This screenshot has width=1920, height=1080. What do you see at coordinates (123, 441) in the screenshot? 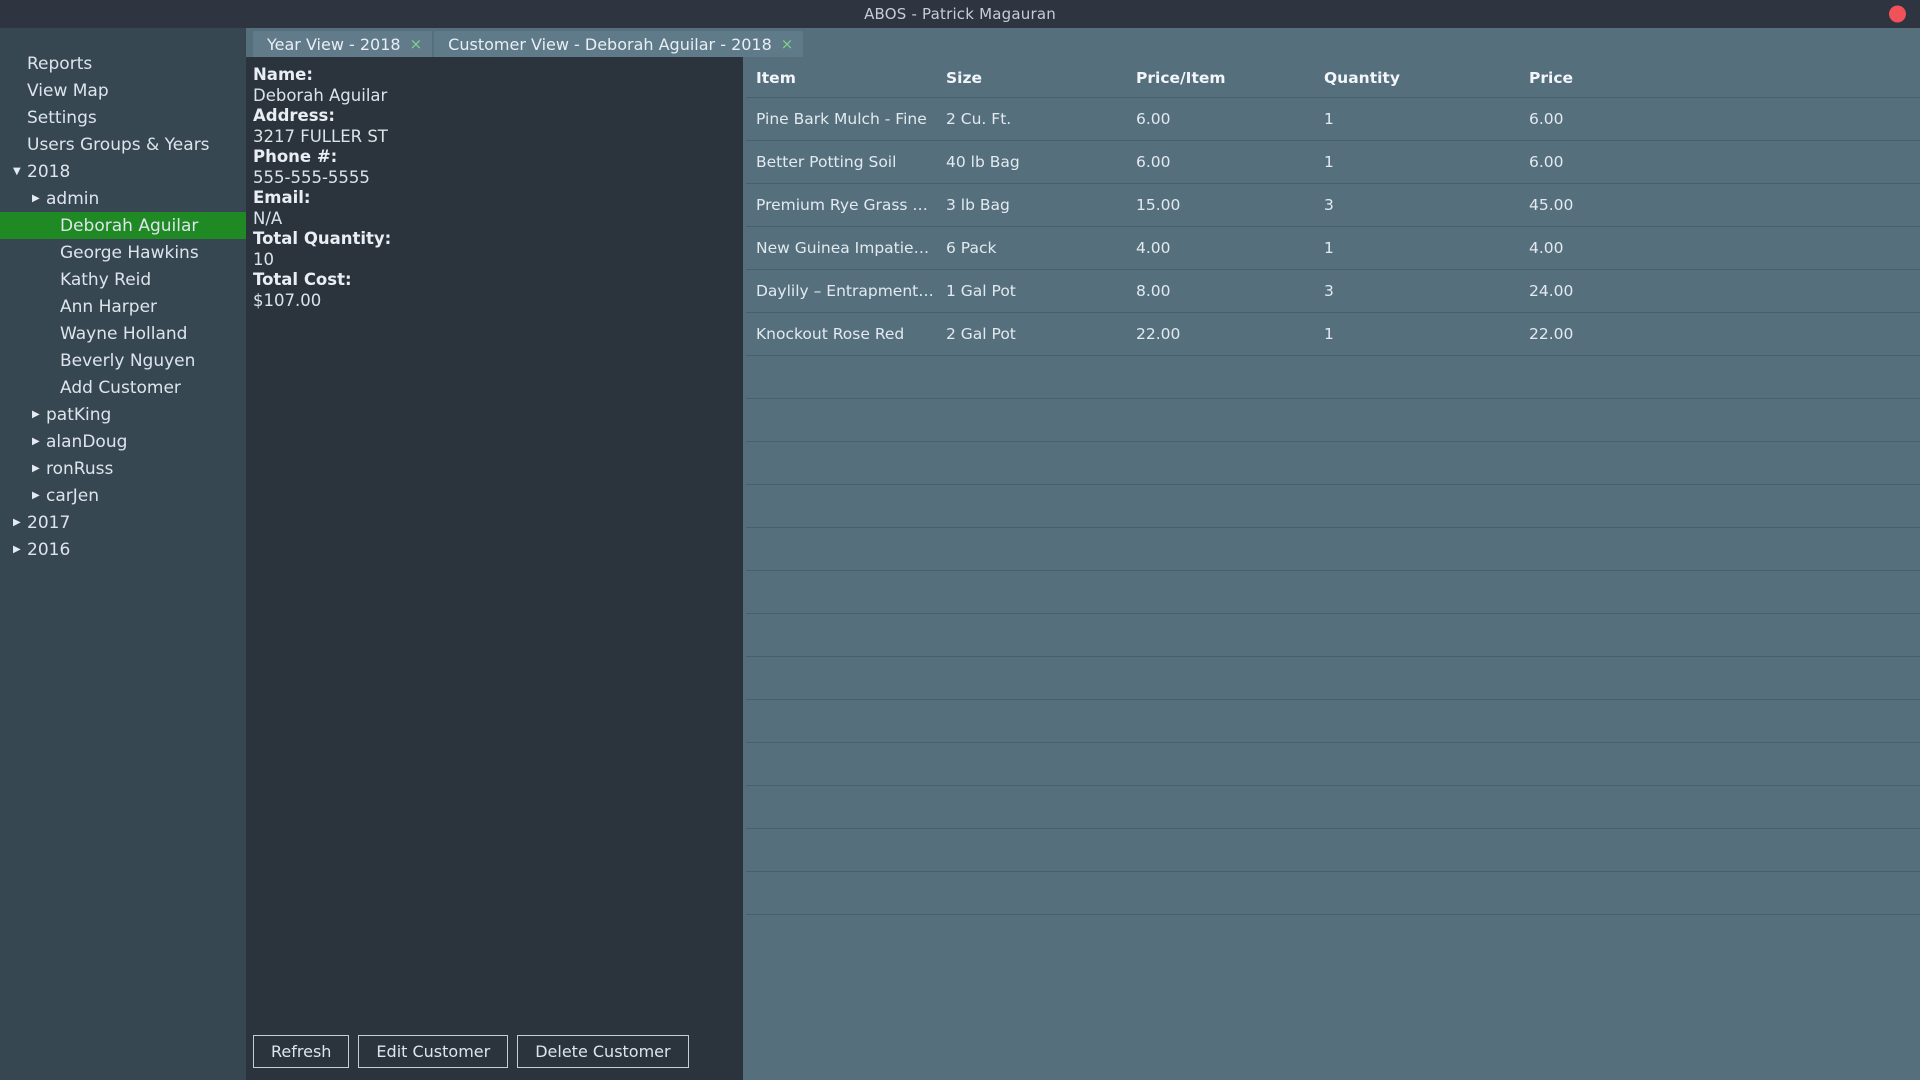
I see `tree-node-alandoug: alanDoug` at bounding box center [123, 441].